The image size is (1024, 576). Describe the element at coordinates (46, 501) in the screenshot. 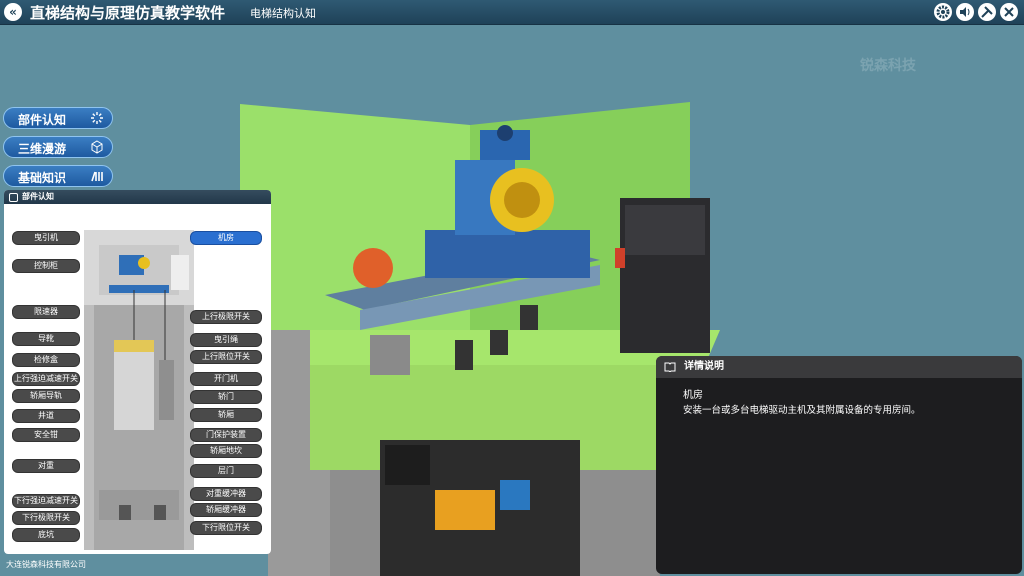

I see `part-label-down-forced-decel-switch: 下行强迫减速开关` at that location.